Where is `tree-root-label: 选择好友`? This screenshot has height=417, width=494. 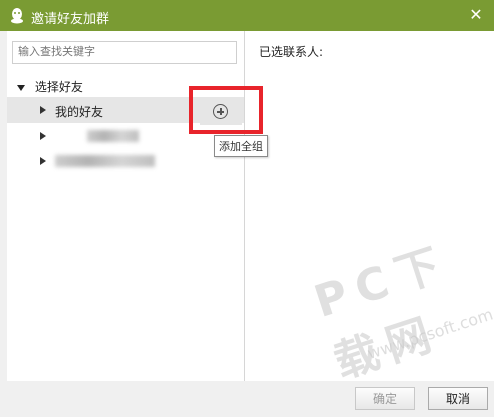 tree-root-label: 选择好友 is located at coordinates (58, 87).